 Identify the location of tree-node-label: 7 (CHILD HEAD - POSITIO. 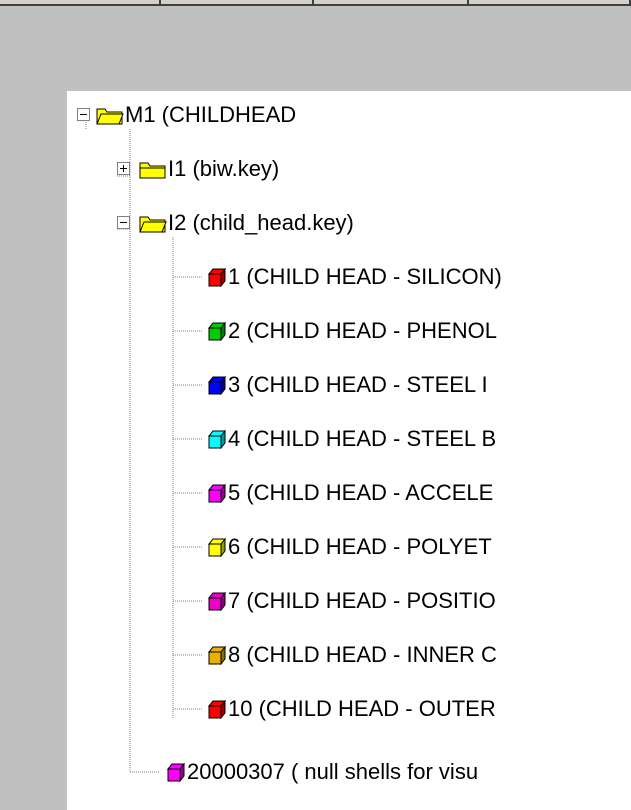
(362, 600).